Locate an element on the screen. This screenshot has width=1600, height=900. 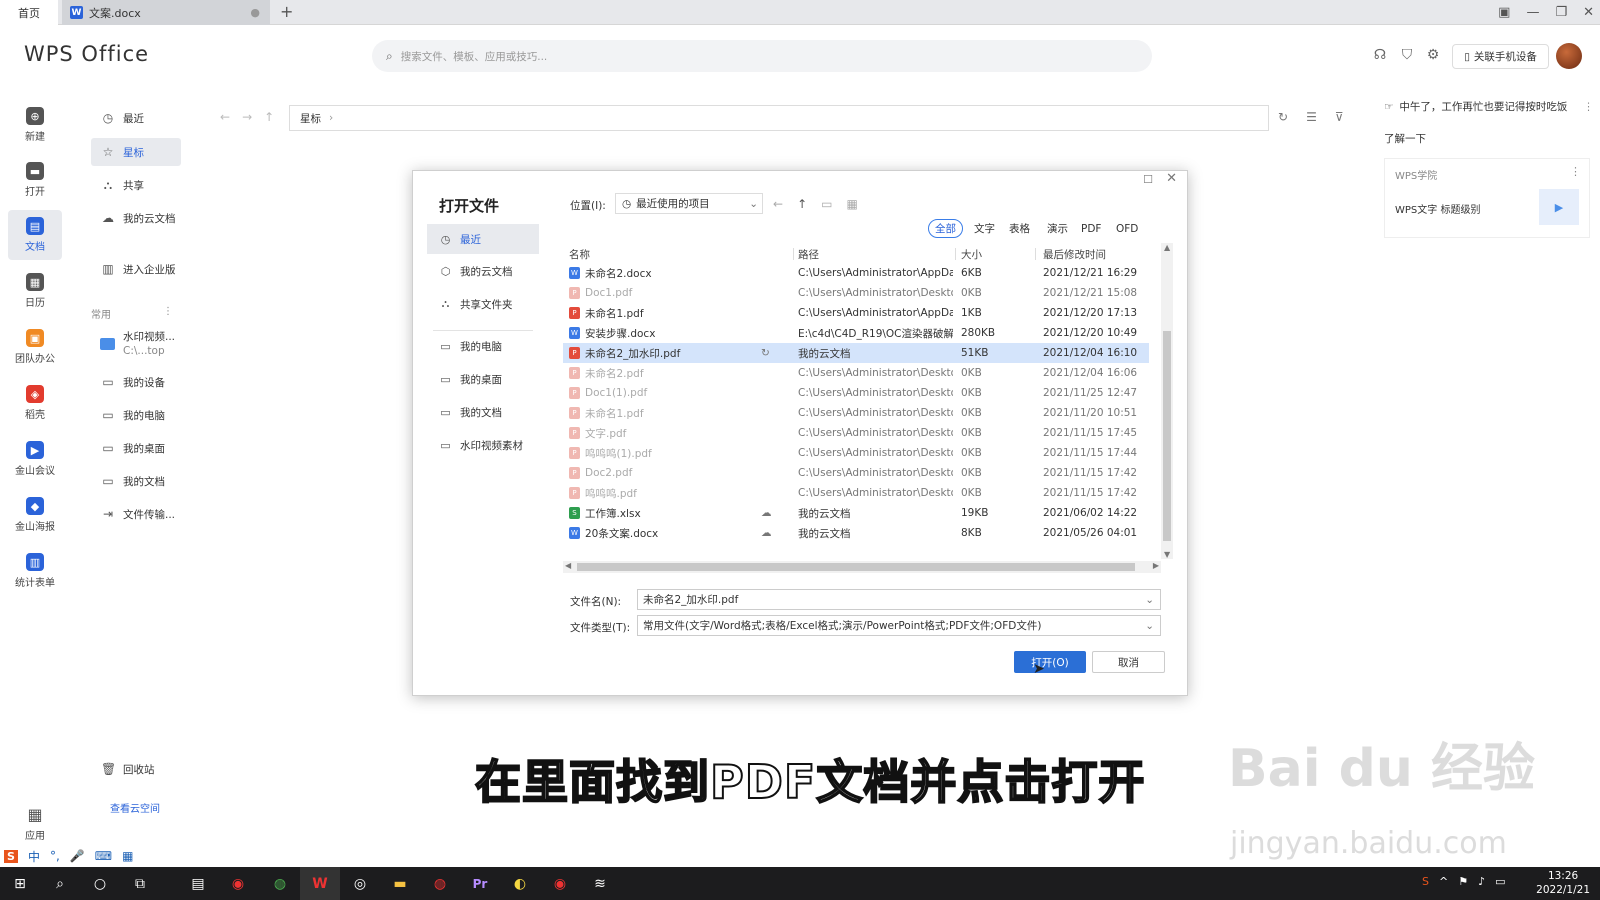
forward-icon: → is located at coordinates (247, 117).